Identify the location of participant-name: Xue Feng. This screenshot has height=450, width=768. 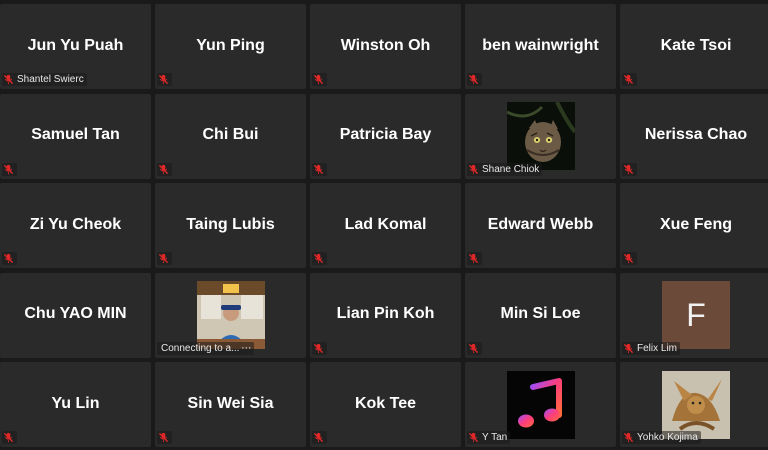
(695, 224).